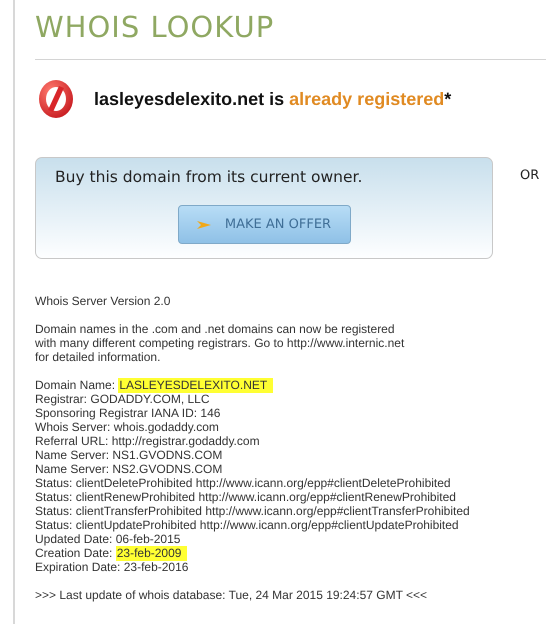 The image size is (546, 624). What do you see at coordinates (129, 469) in the screenshot?
I see `whois-record: Name Server: NS2.GVODNS.COM` at bounding box center [129, 469].